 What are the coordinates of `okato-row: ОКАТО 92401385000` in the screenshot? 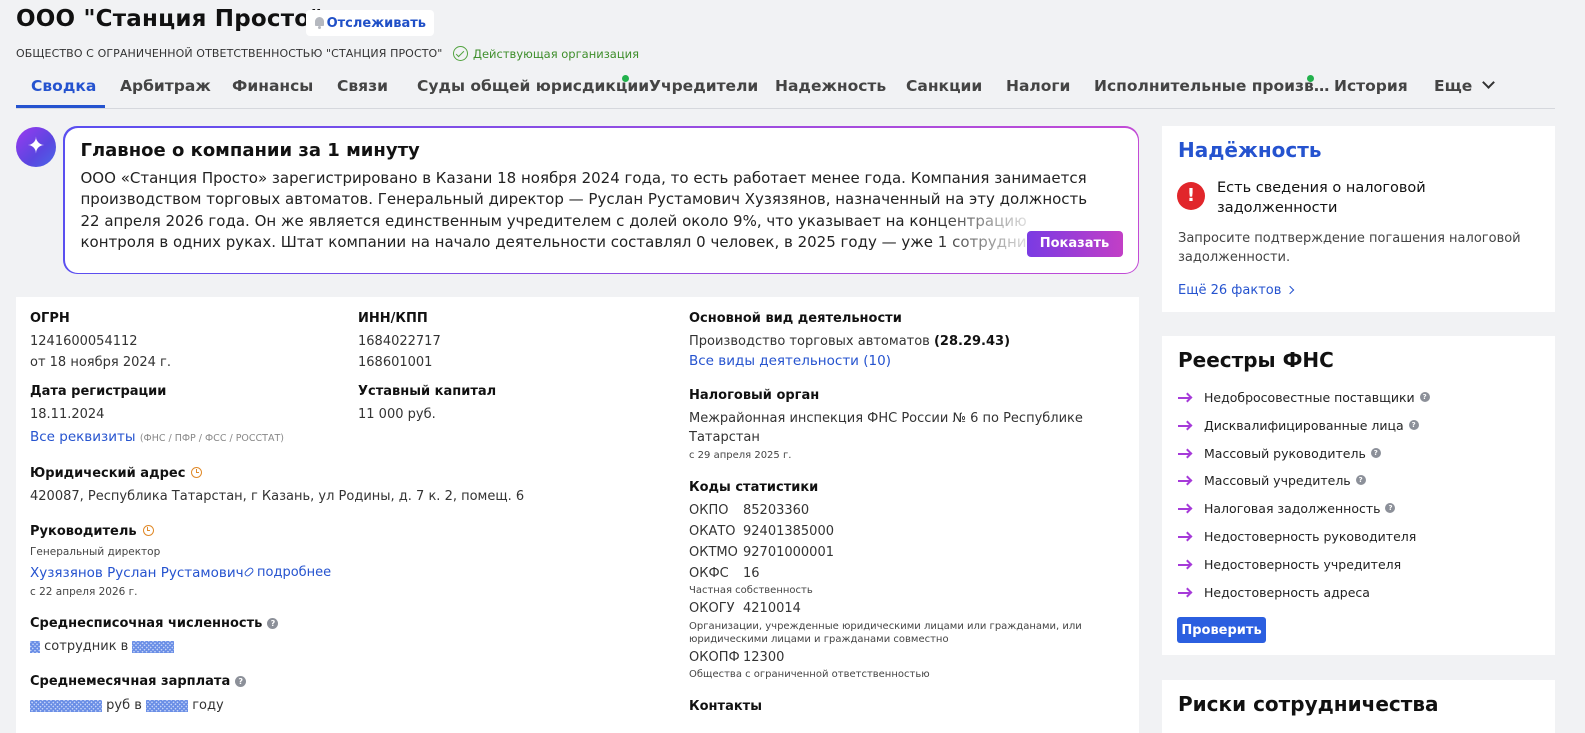 It's located at (761, 531).